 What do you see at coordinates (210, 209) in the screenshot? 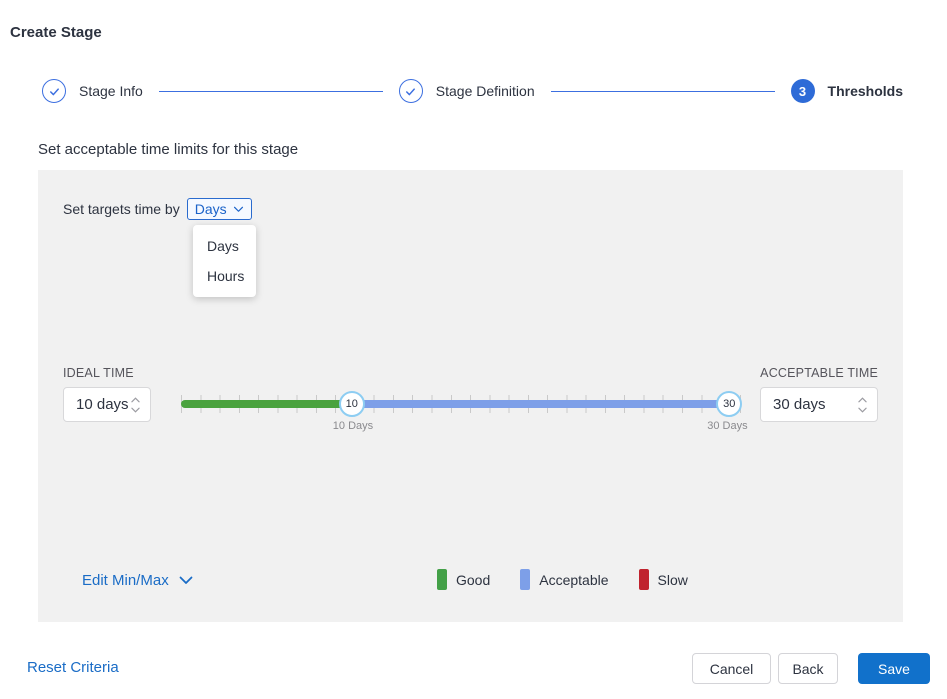
I see `time-unit-selected-value: Days` at bounding box center [210, 209].